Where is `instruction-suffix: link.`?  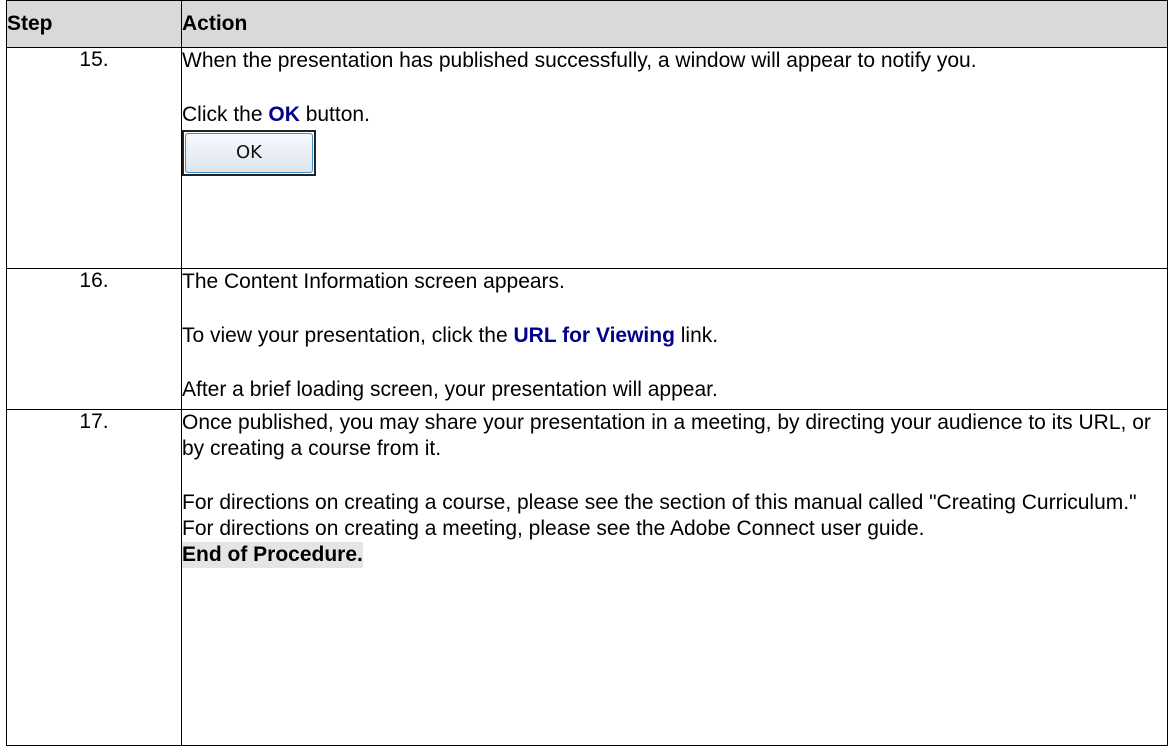
instruction-suffix: link. is located at coordinates (696, 335).